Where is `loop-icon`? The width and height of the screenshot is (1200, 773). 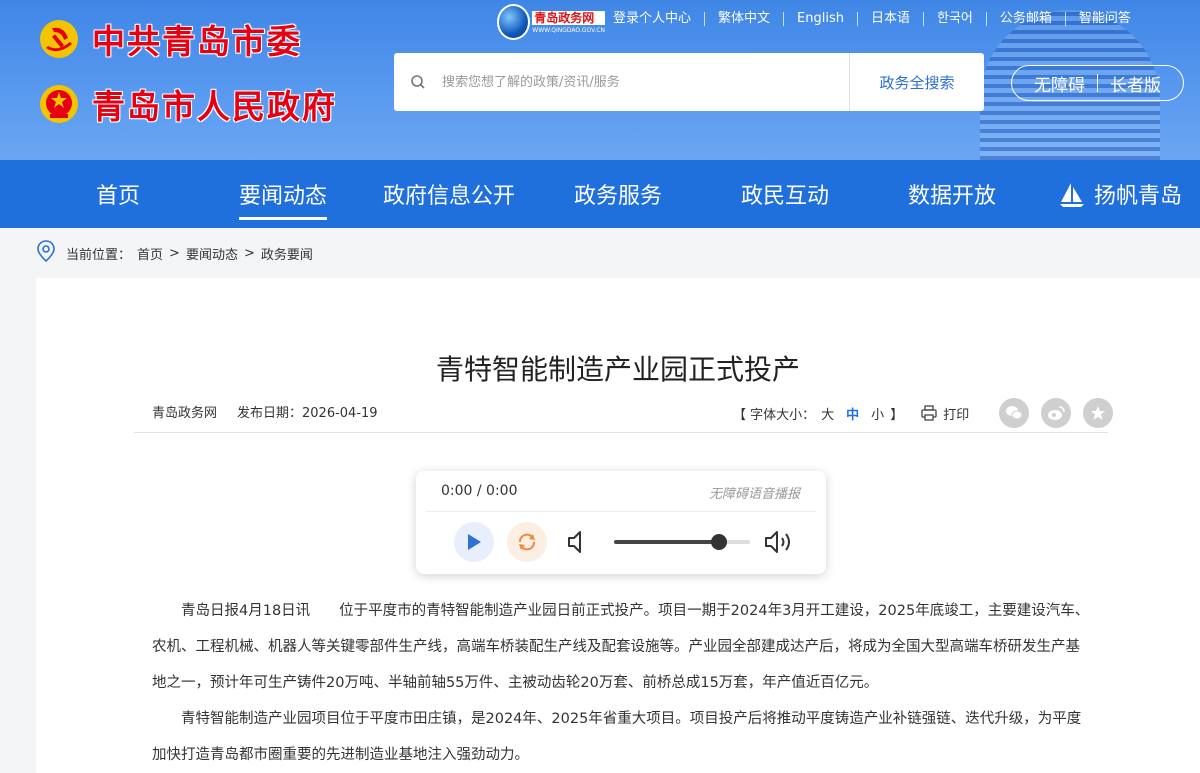
loop-icon is located at coordinates (527, 542).